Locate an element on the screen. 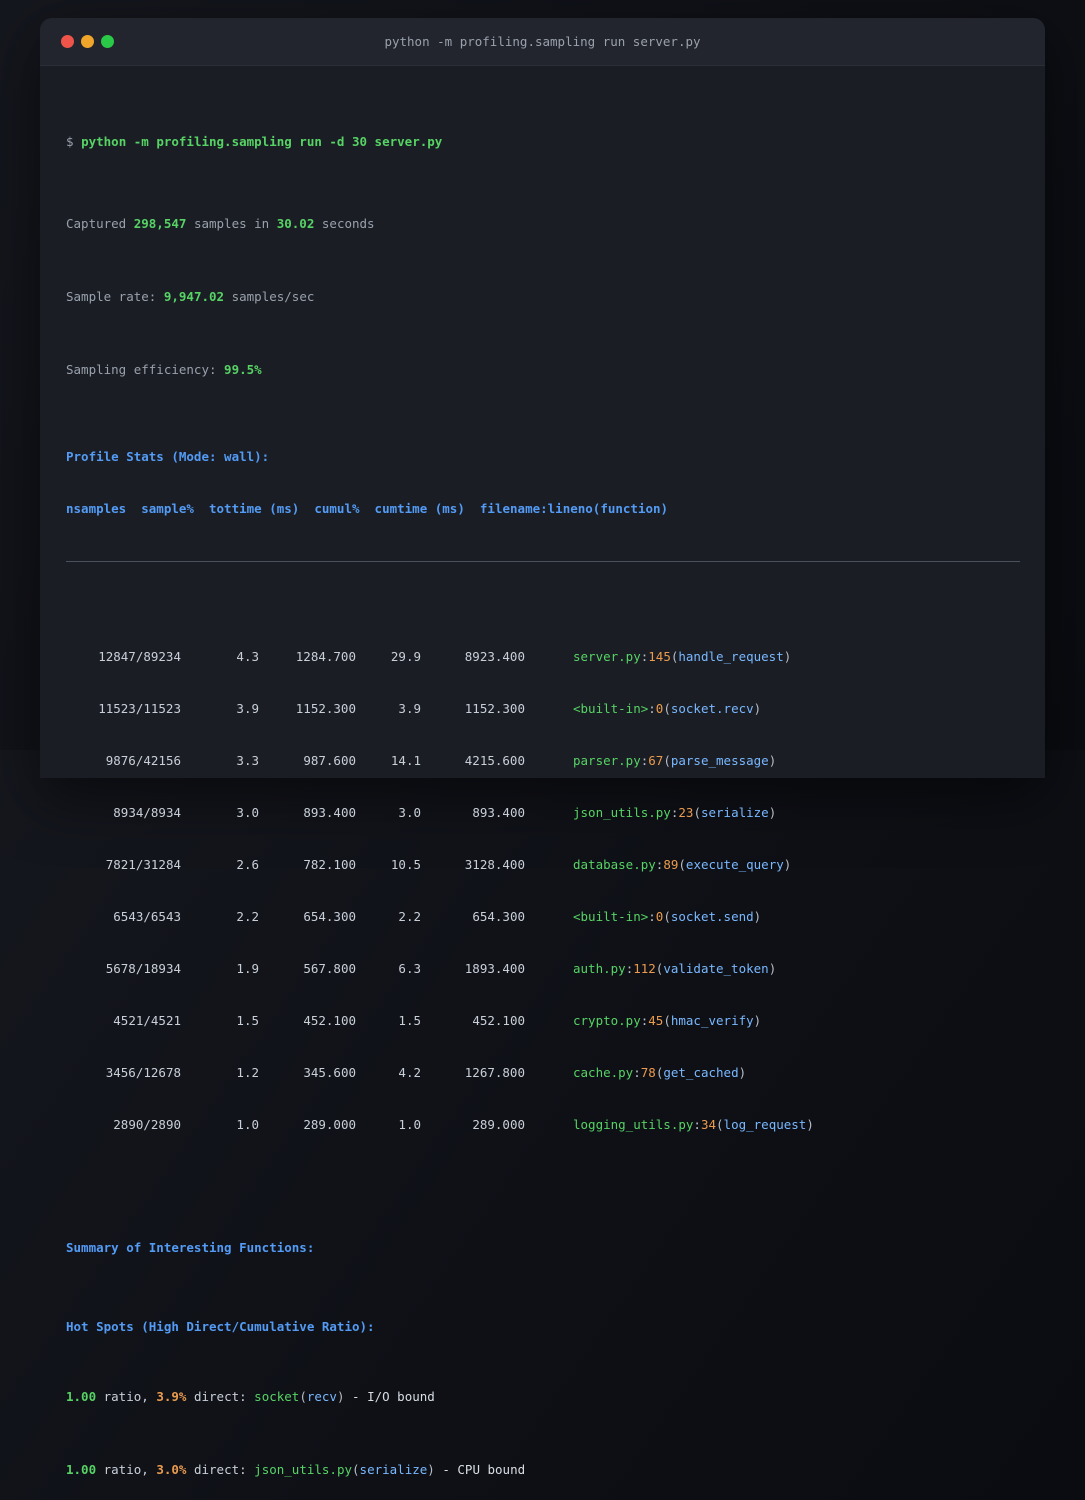 The height and width of the screenshot is (1500, 1085). stat-location: server.py:145(handle_request) is located at coordinates (658, 657).